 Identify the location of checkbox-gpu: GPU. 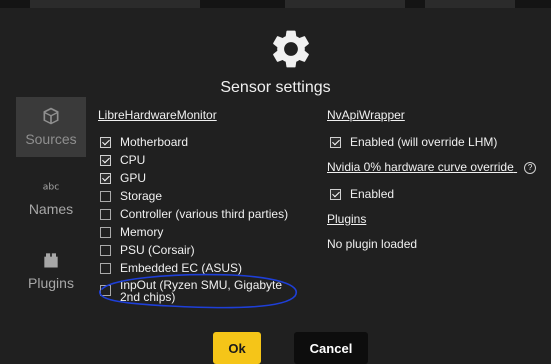
(123, 178).